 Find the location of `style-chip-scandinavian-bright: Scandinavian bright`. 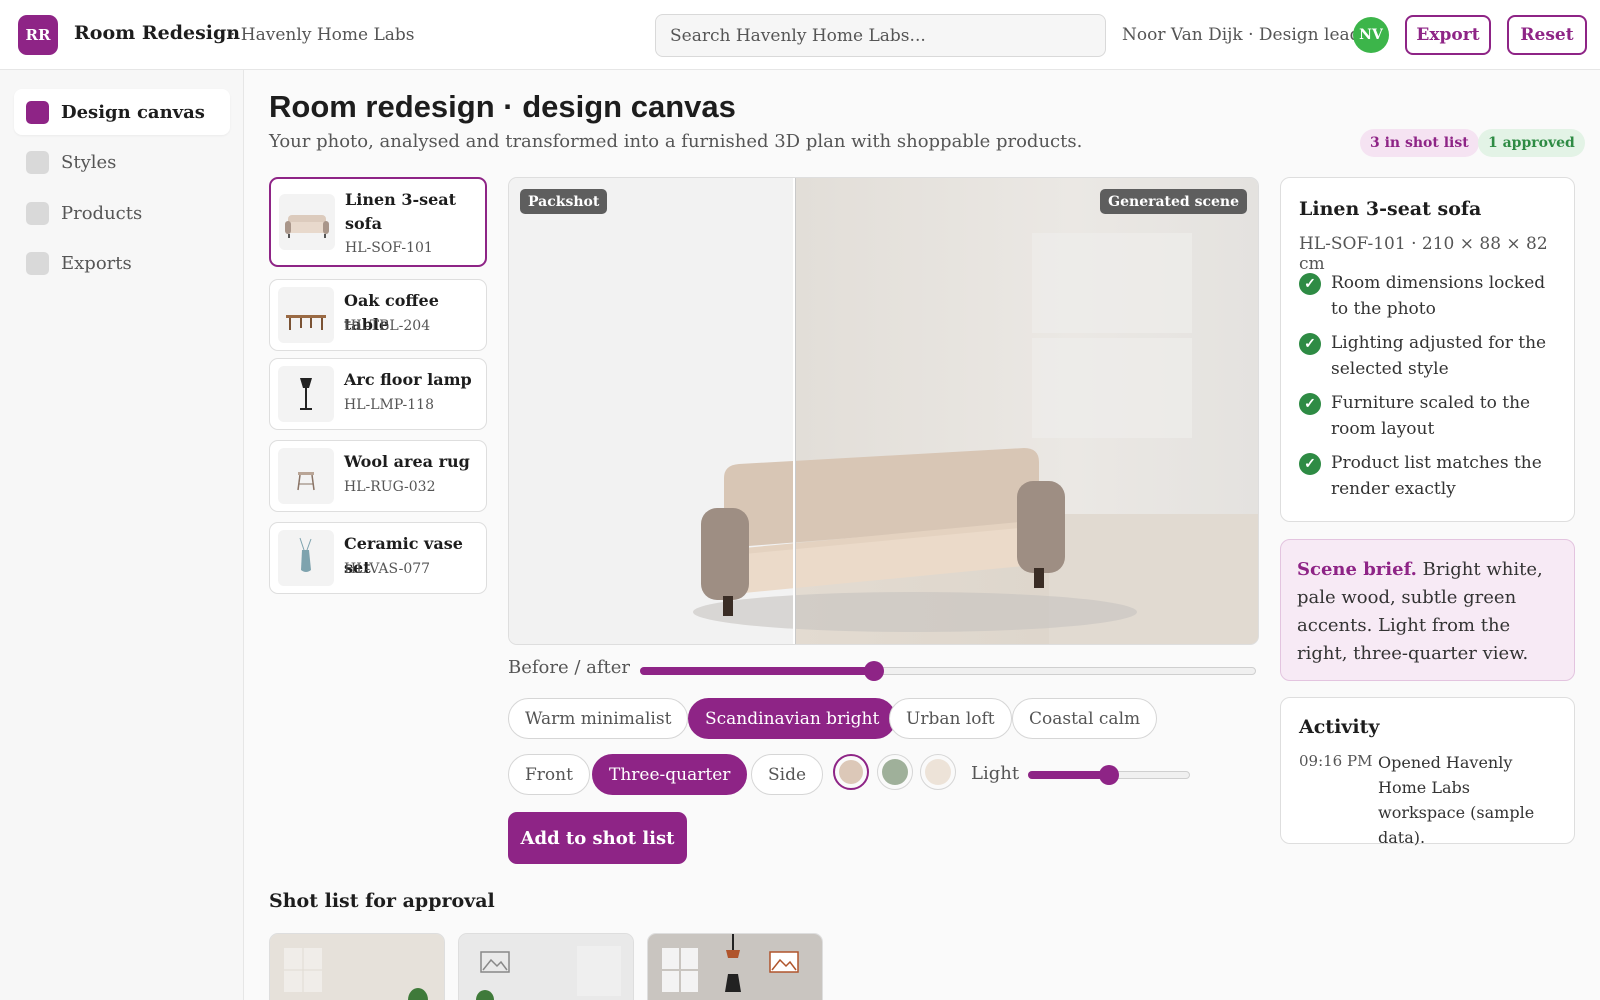

style-chip-scandinavian-bright: Scandinavian bright is located at coordinates (792, 718).